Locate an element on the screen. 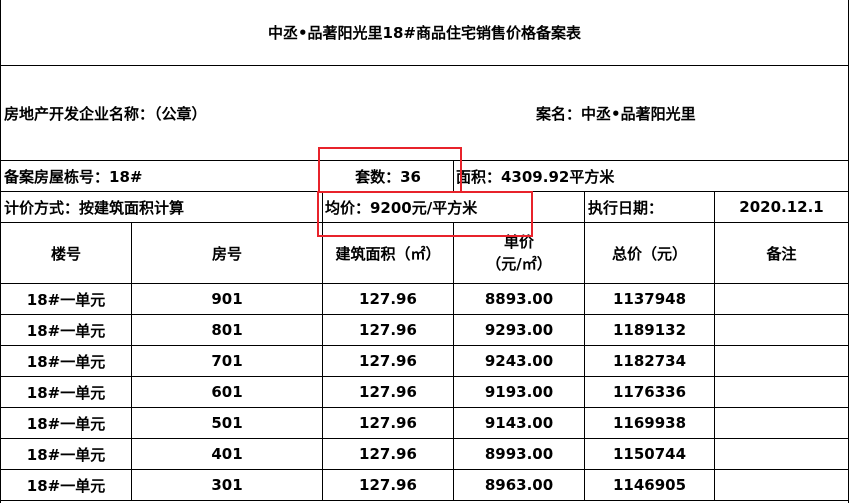 The image size is (850, 503). header-room: 房号 is located at coordinates (227, 253).